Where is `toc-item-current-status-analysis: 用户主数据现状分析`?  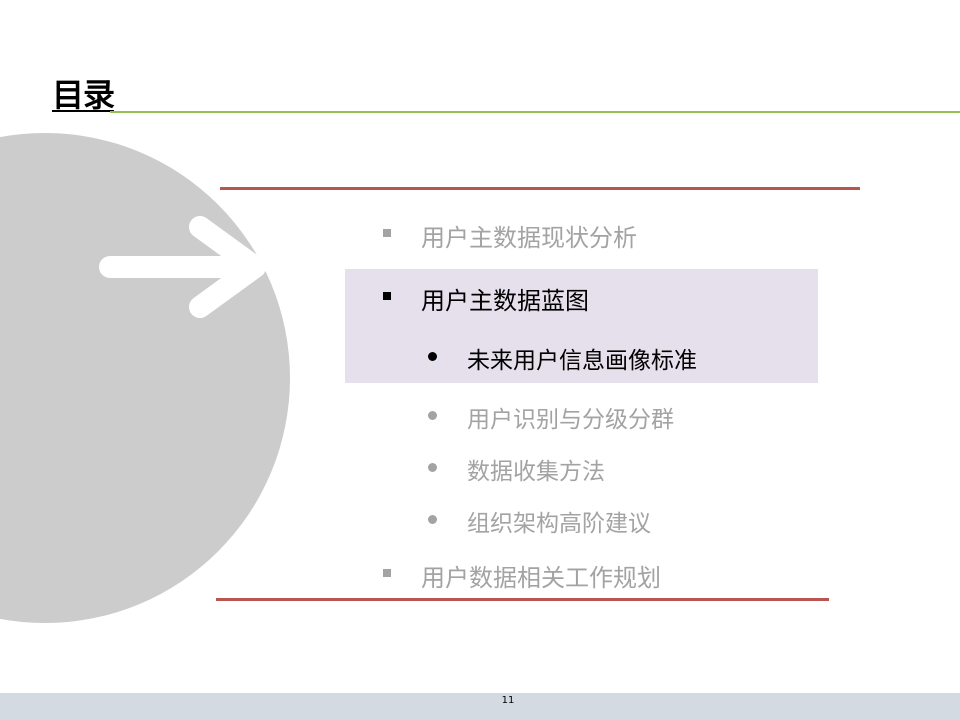 toc-item-current-status-analysis: 用户主数据现状分析 is located at coordinates (510, 235).